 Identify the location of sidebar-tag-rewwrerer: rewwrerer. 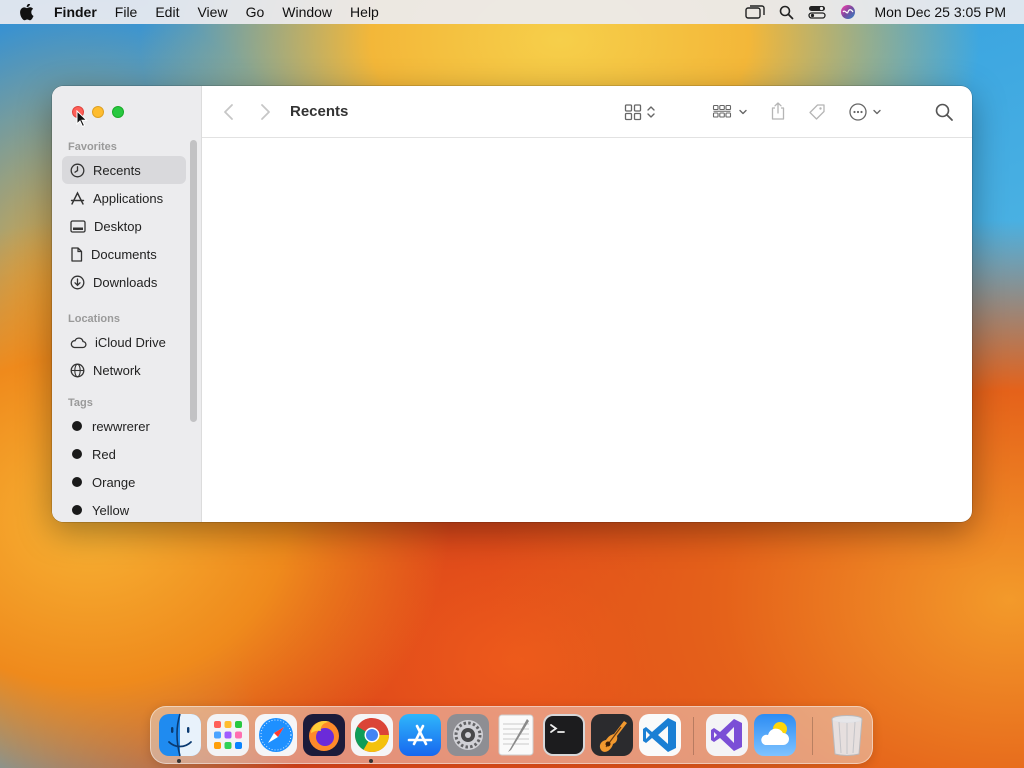
(124, 426).